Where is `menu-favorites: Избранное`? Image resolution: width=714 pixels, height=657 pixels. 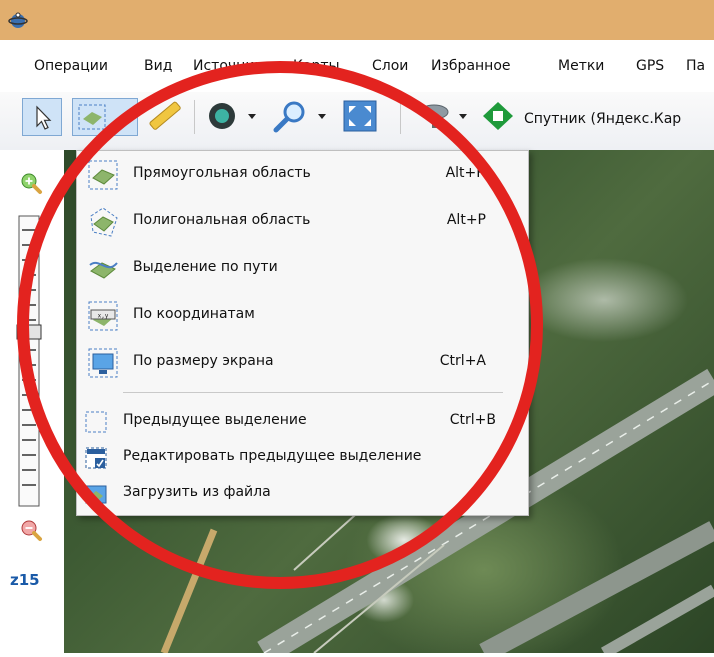 menu-favorites: Избранное is located at coordinates (471, 66).